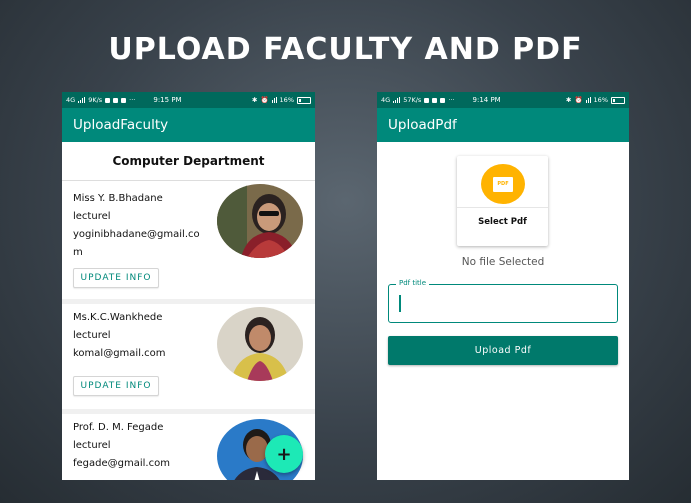 The image size is (691, 503). I want to click on select-pdf-card: PDF Select Pdf, so click(502, 201).